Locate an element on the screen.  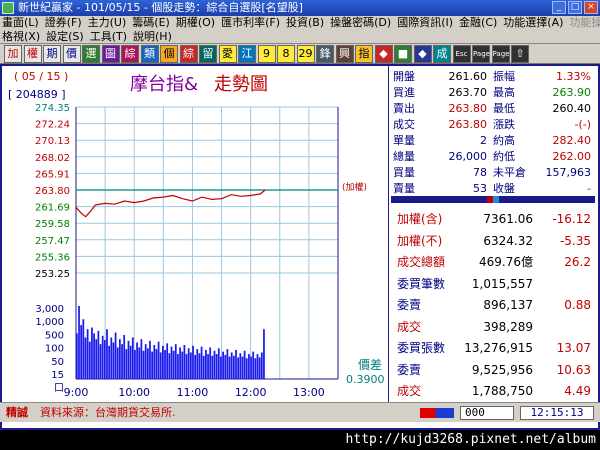
price-tick-label: 272.24 is located at coordinates (52, 125).